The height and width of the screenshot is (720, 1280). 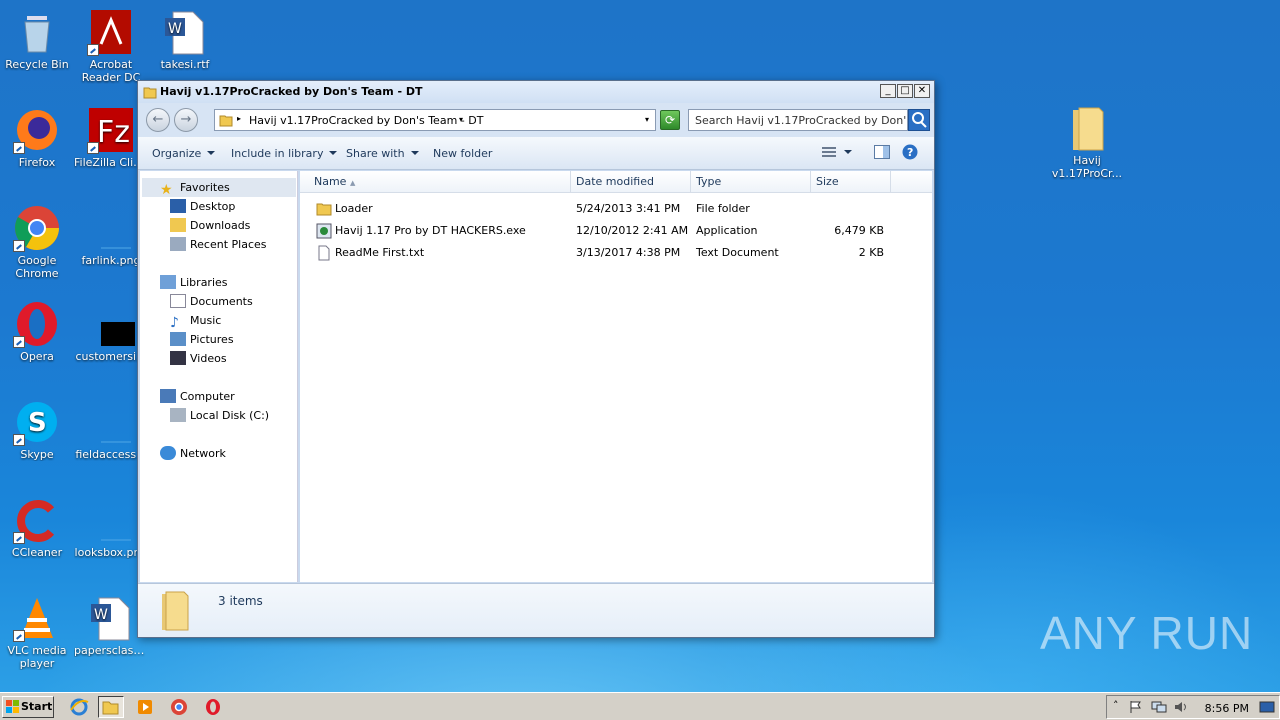 What do you see at coordinates (37, 657) in the screenshot?
I see `desktop-icon-label: VLC media player` at bounding box center [37, 657].